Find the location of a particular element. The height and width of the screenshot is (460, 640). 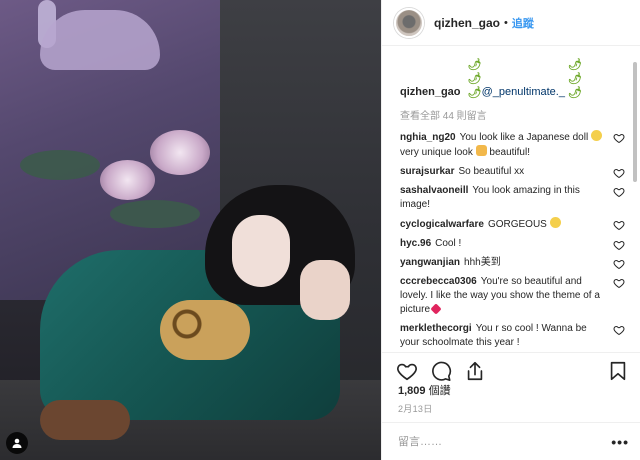

header-username: qizhen_gao is located at coordinates (467, 23).